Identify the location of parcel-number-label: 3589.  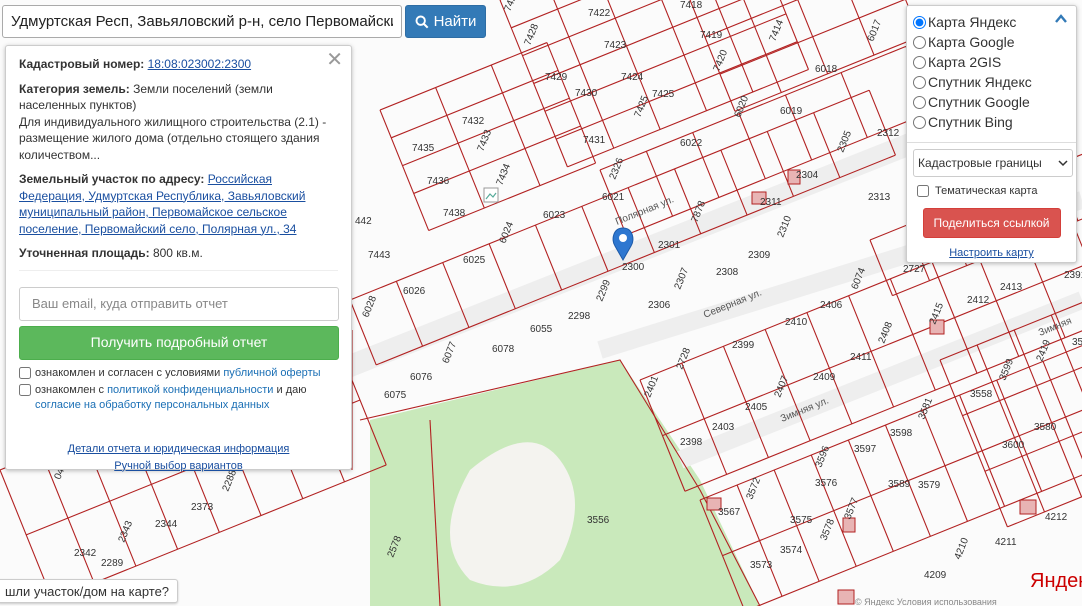
(899, 484).